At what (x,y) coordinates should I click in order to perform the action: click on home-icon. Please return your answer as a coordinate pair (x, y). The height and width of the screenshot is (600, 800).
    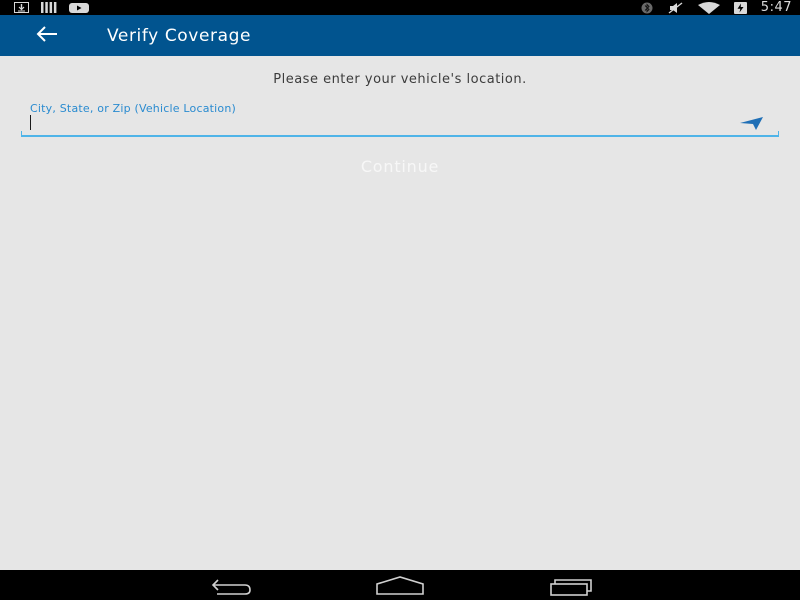
    Looking at the image, I should click on (400, 585).